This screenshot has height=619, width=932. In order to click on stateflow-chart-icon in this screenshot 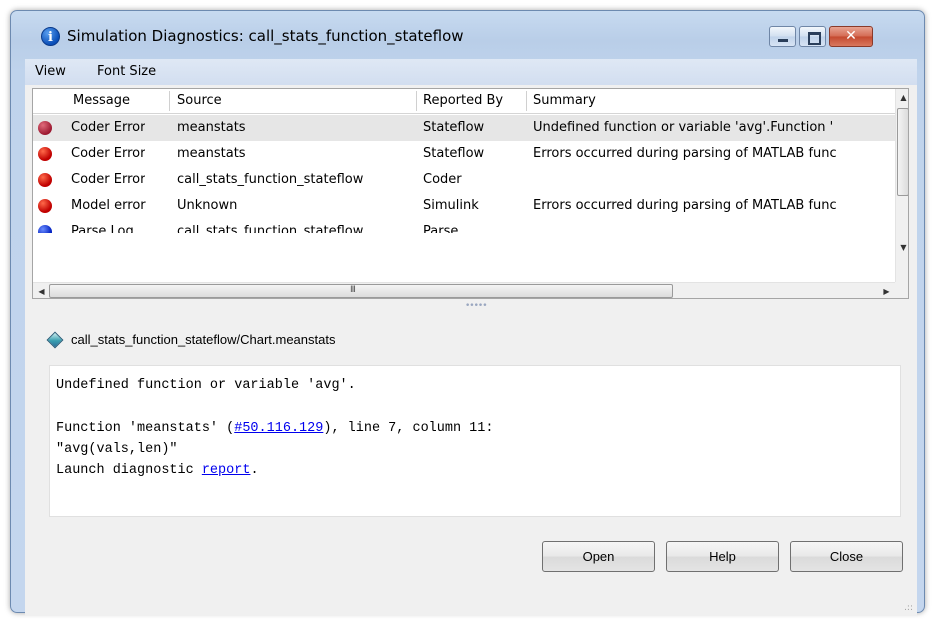, I will do `click(55, 340)`.